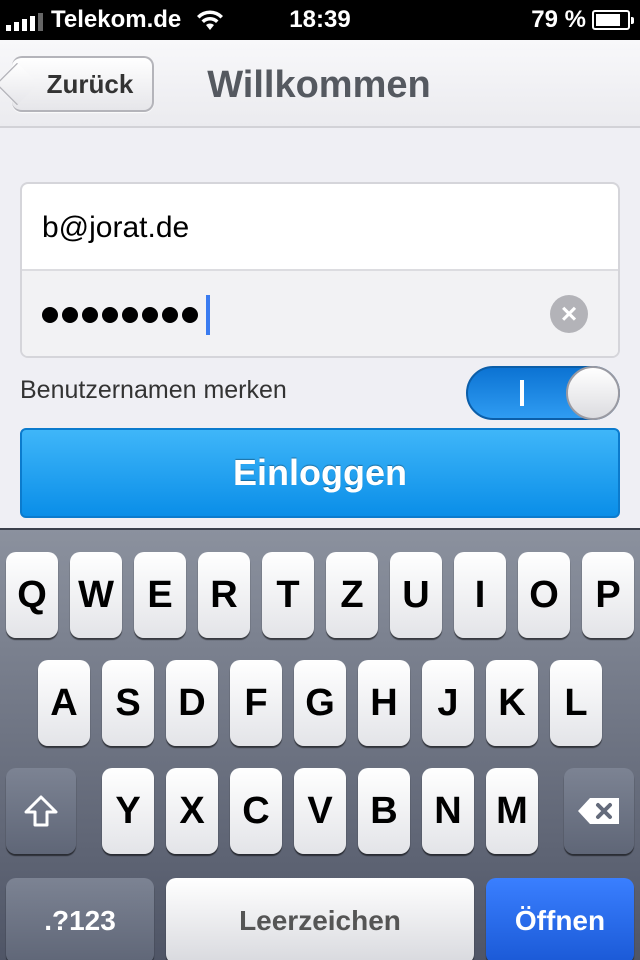  What do you see at coordinates (224, 595) in the screenshot?
I see `key-r: R` at bounding box center [224, 595].